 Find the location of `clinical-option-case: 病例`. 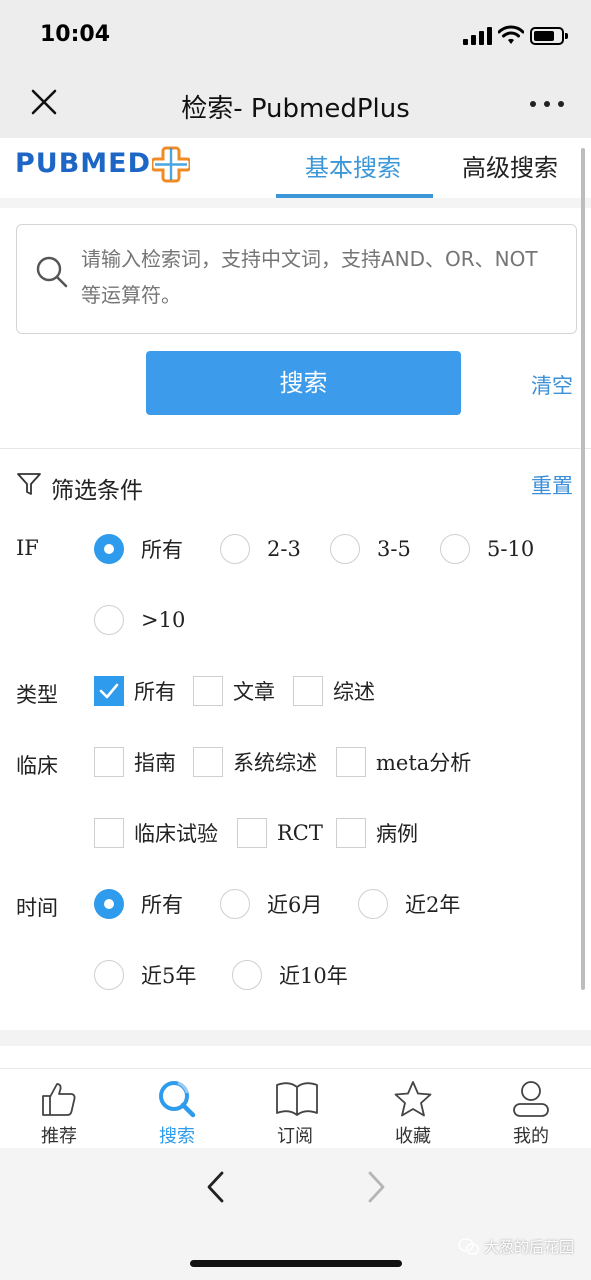

clinical-option-case: 病例 is located at coordinates (377, 833).